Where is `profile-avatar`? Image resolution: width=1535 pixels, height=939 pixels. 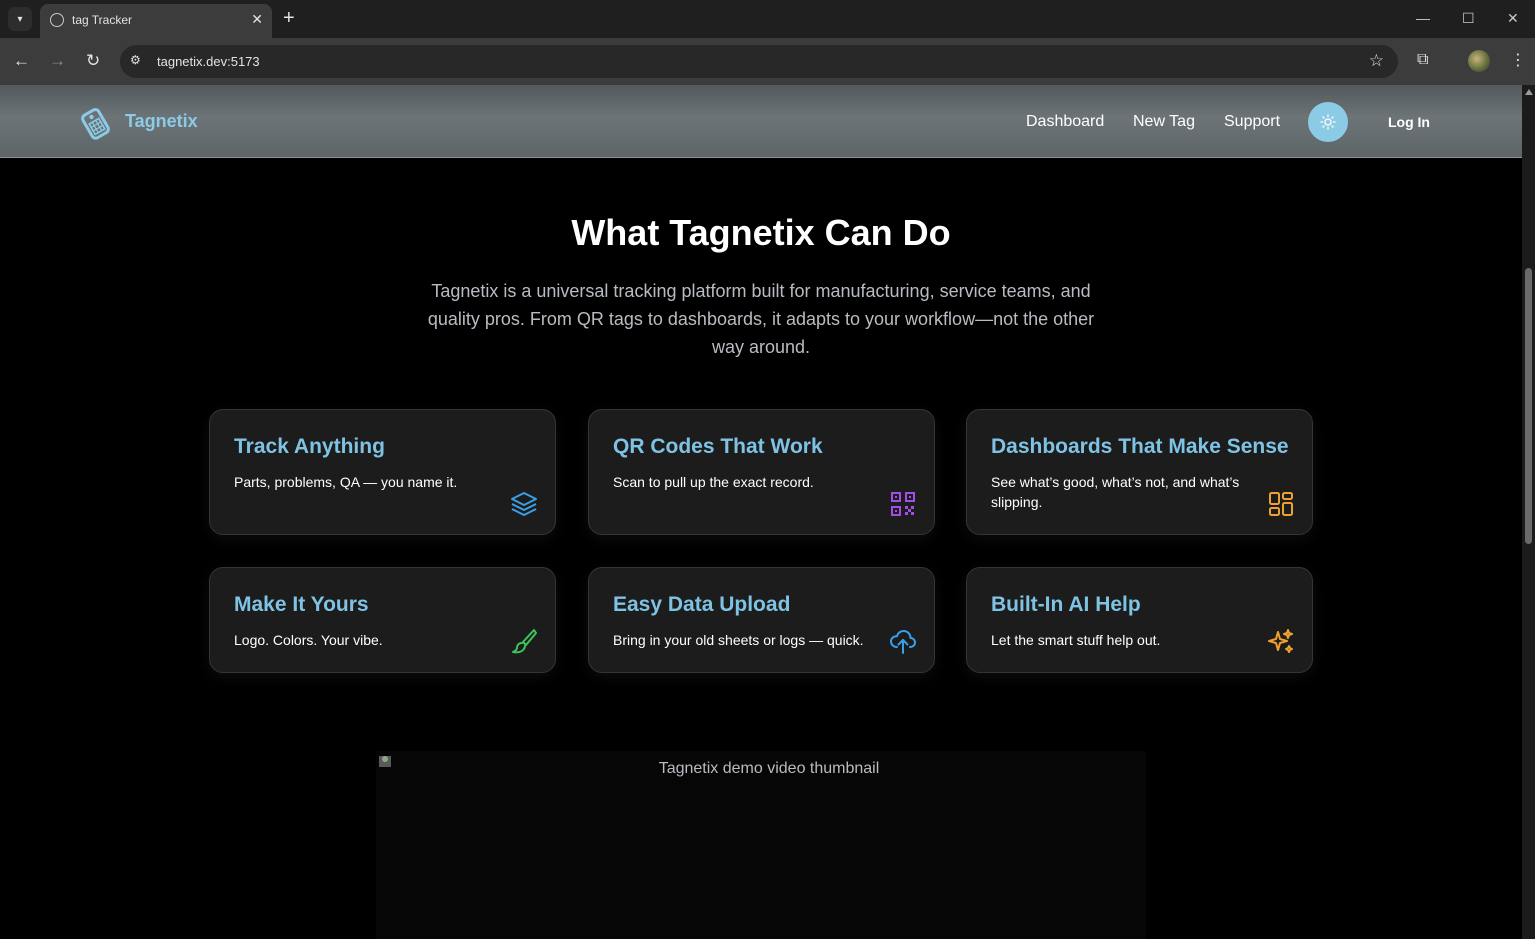
profile-avatar is located at coordinates (1479, 61).